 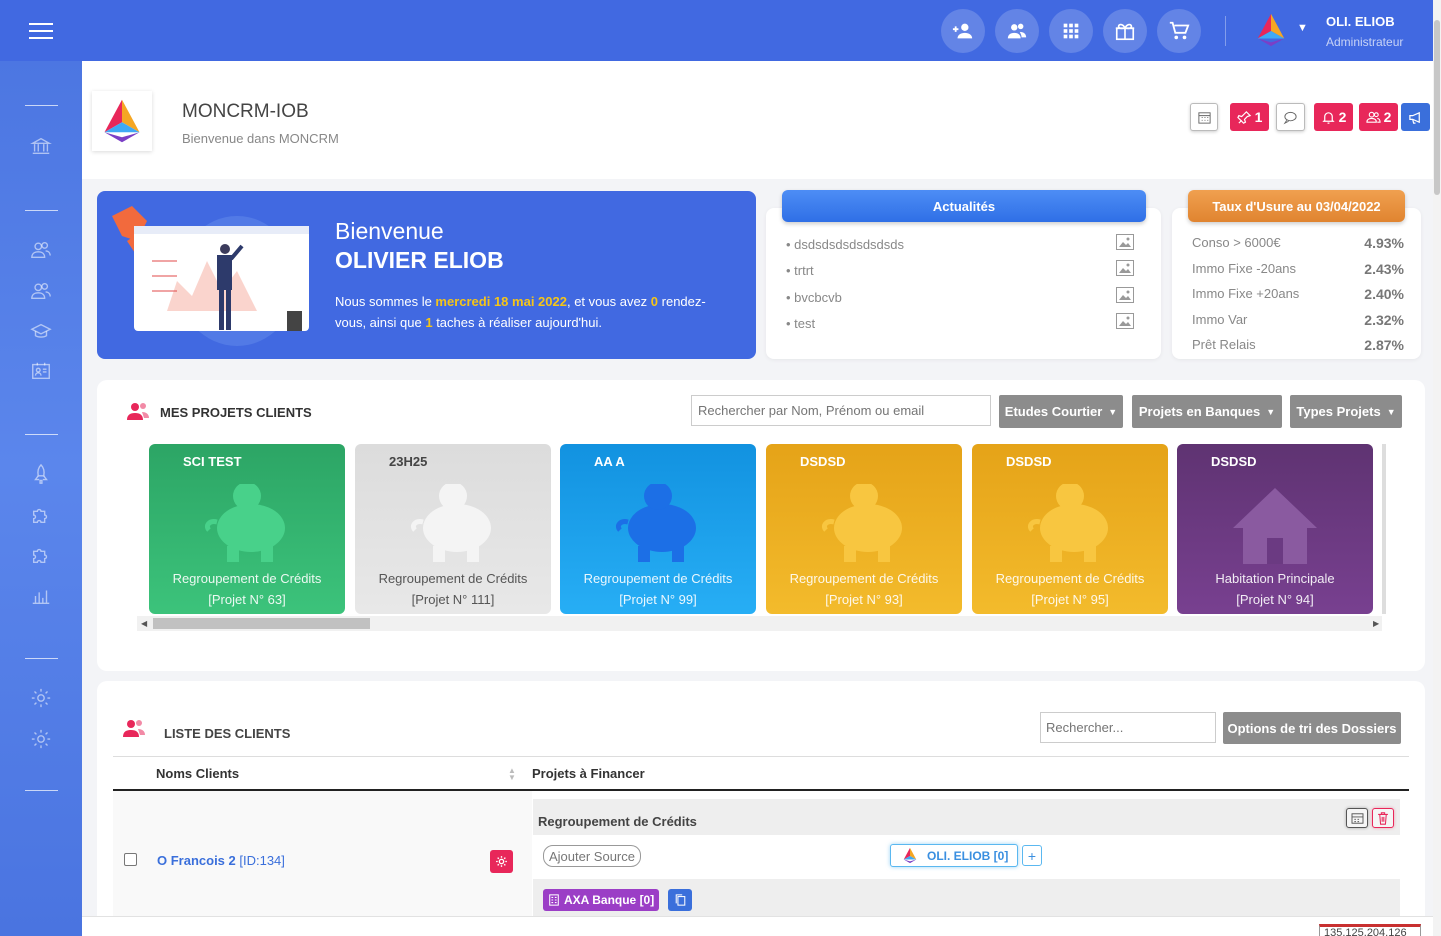 What do you see at coordinates (966, 899) in the screenshot?
I see `project-banks-row` at bounding box center [966, 899].